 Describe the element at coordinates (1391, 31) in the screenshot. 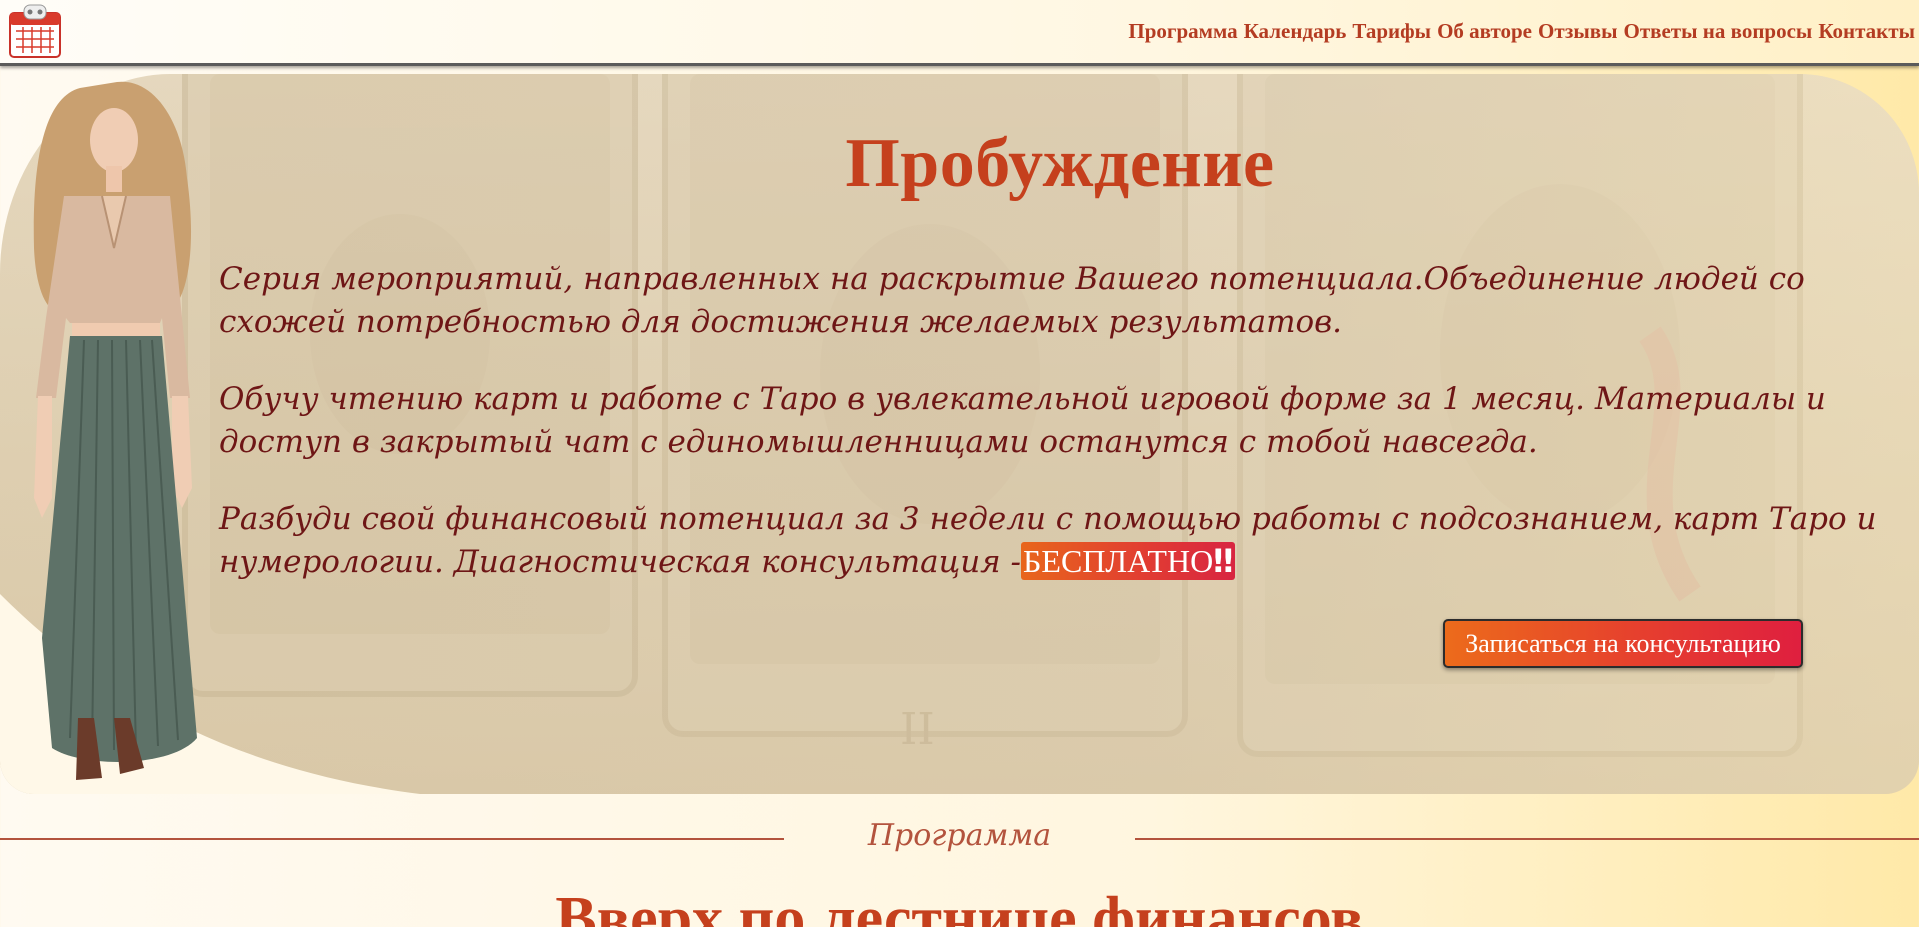

I see `nav-link-tariffs: Тарифы` at that location.